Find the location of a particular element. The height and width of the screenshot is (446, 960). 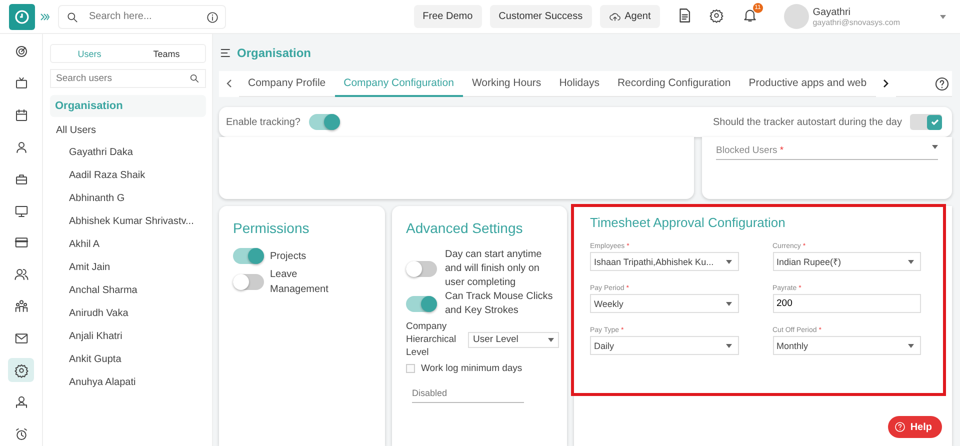

user-list-item: Anuhya Alapati is located at coordinates (128, 382).